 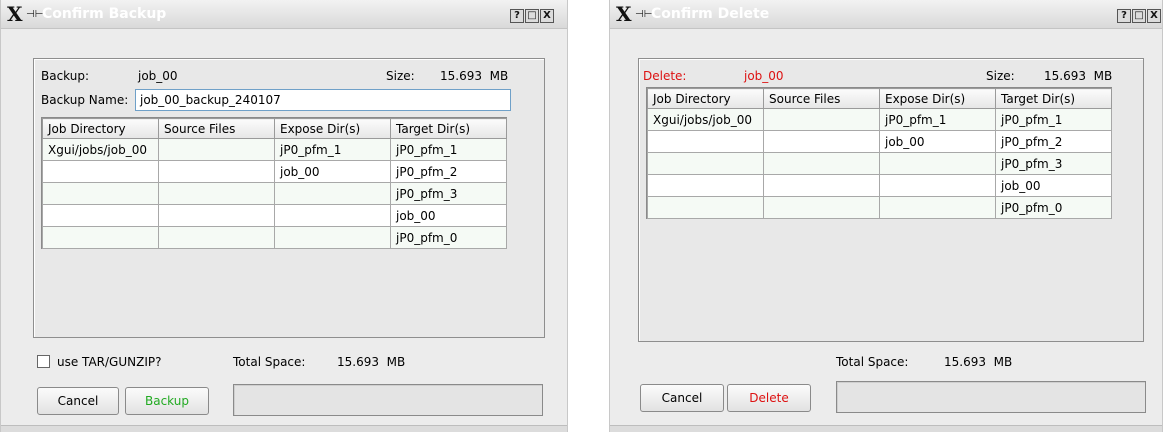 I want to click on window-titlebar: X ⊣⊢ Confirm Delete ? □ X, so click(x=886, y=14).